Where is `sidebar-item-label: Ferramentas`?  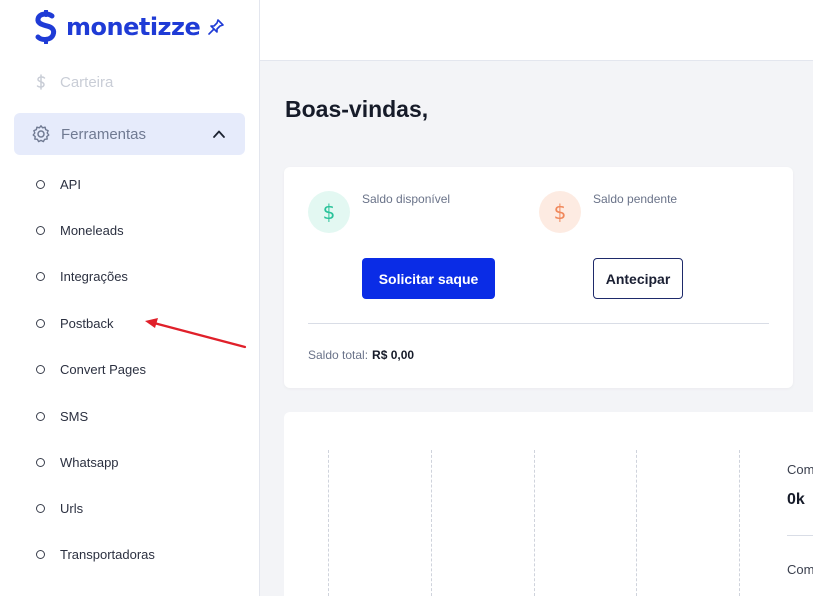
sidebar-item-label: Ferramentas is located at coordinates (104, 134).